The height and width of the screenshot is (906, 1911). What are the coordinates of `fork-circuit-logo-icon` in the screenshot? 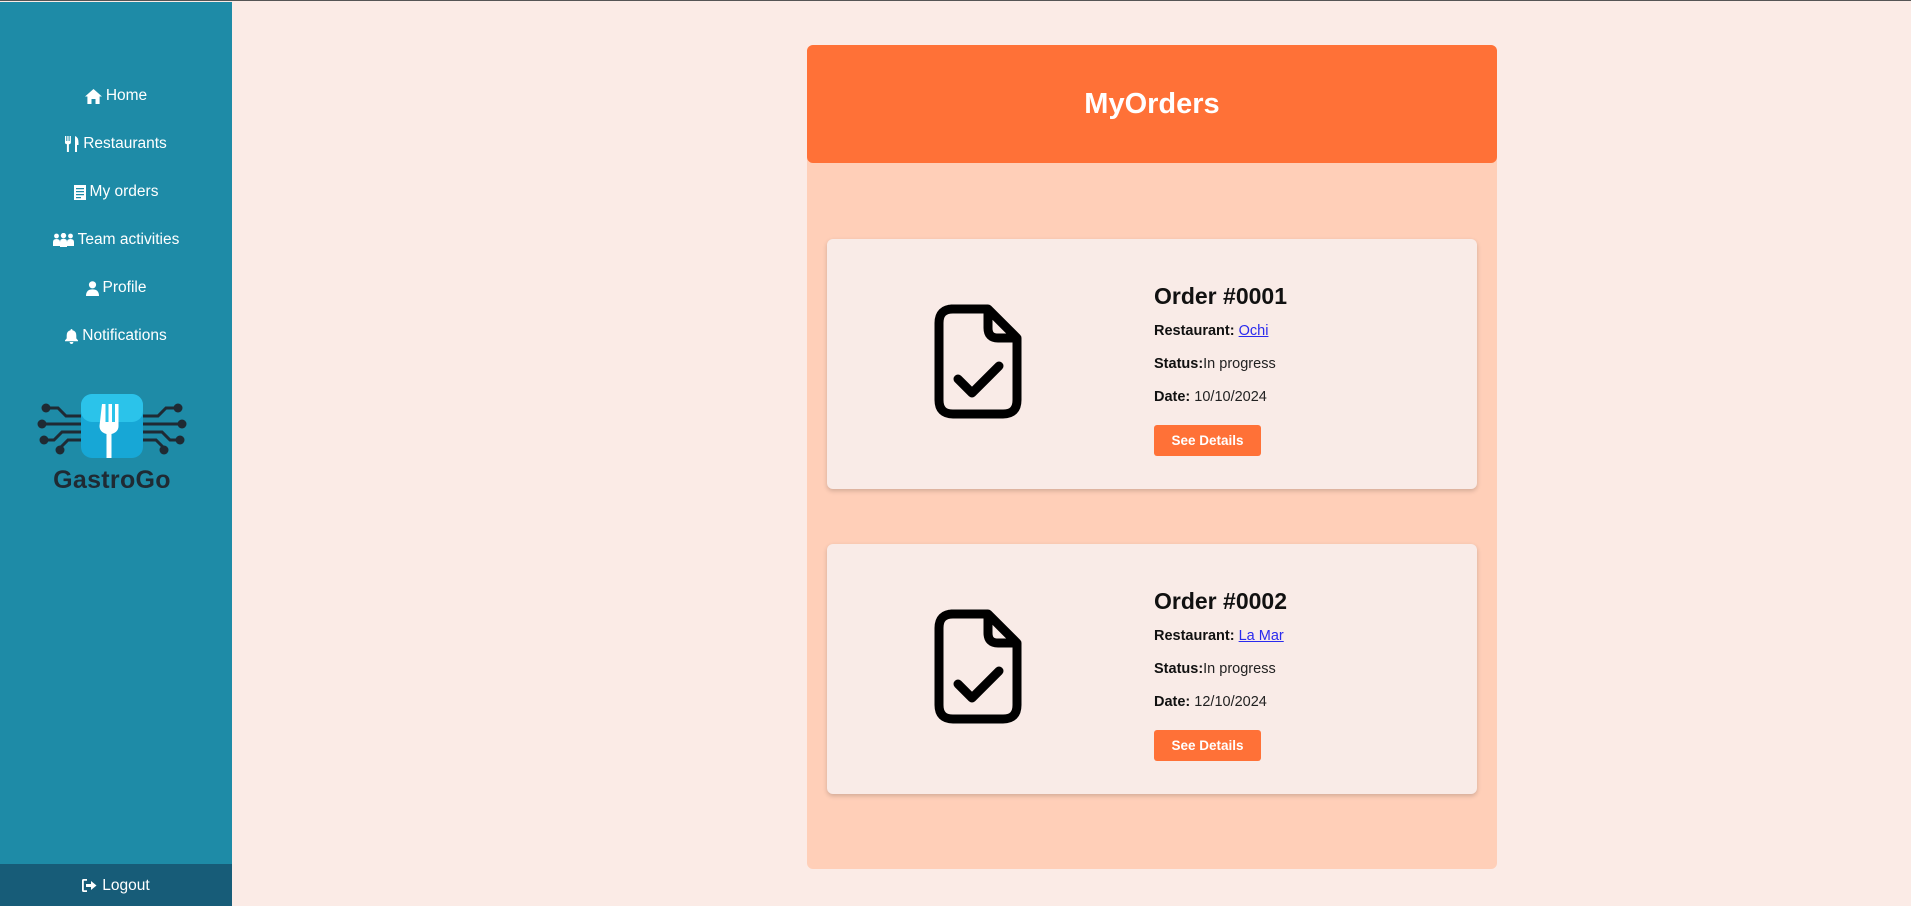 It's located at (112, 426).